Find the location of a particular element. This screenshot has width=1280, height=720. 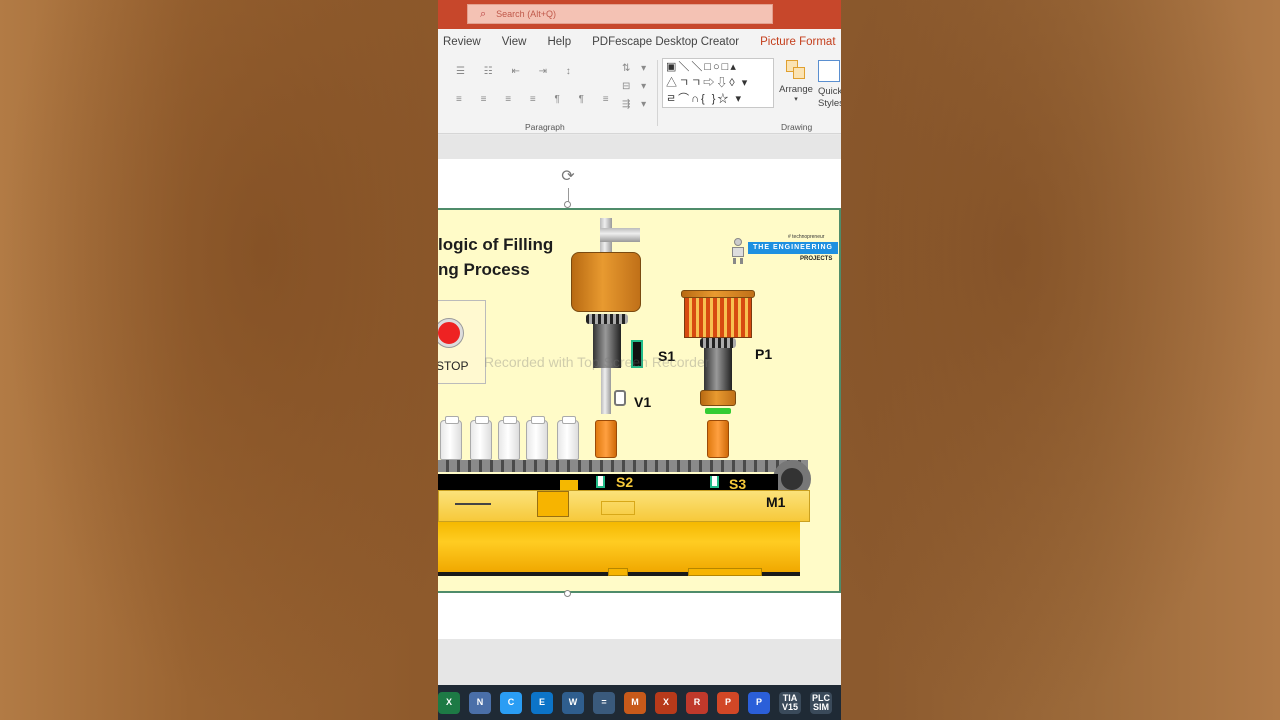

resize-handle-bottom is located at coordinates (567, 593).